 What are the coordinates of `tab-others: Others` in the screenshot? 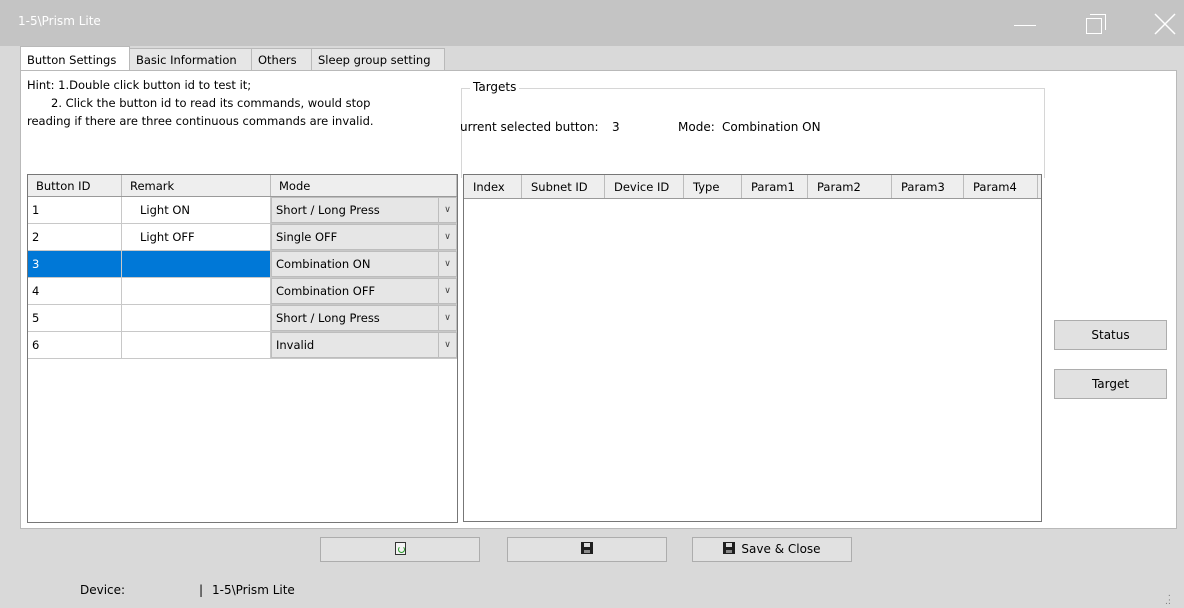 It's located at (281, 59).